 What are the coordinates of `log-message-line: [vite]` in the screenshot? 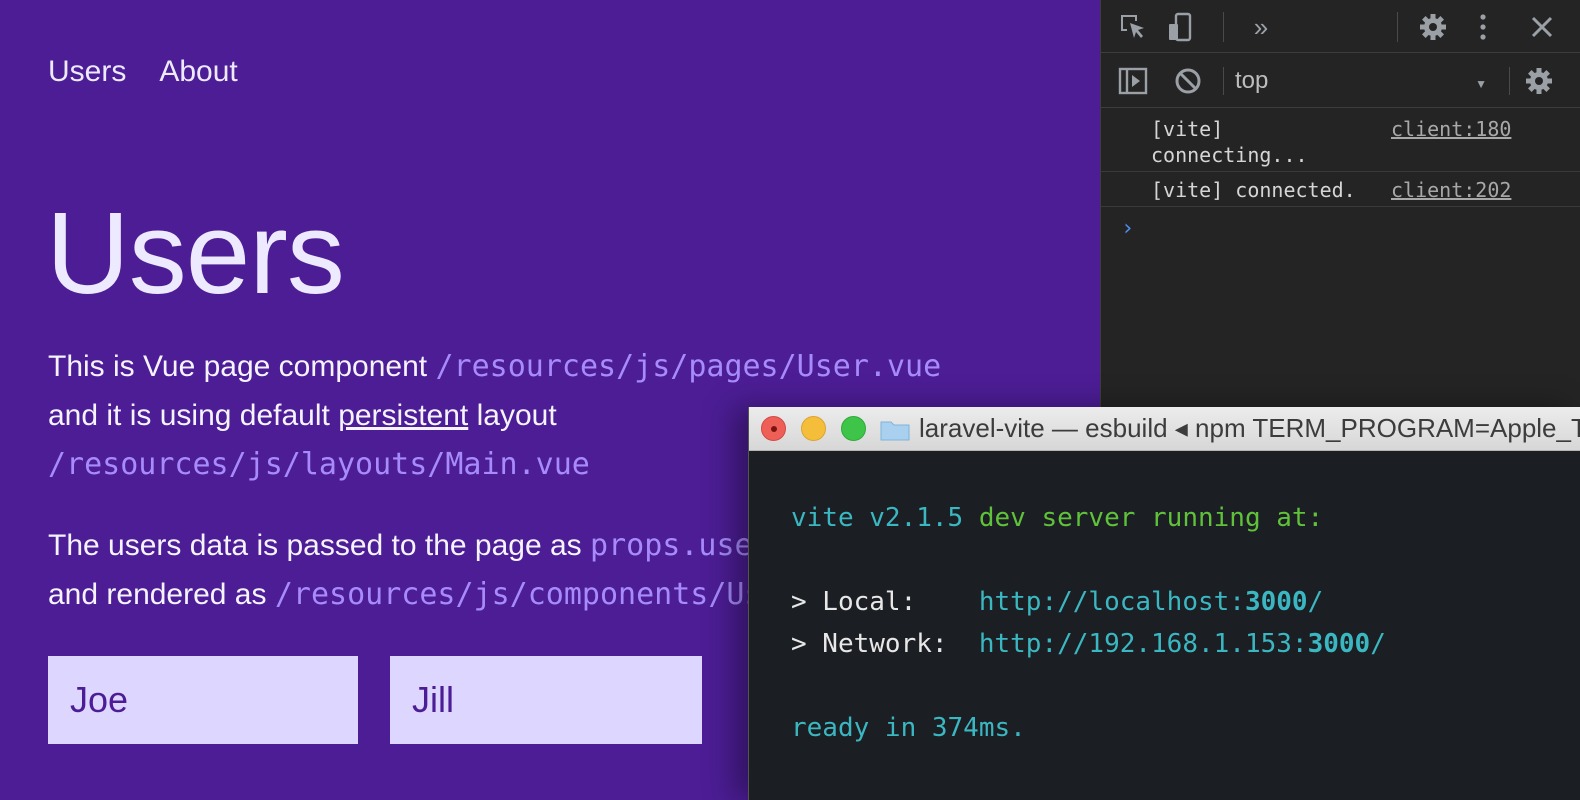 It's located at (1187, 129).